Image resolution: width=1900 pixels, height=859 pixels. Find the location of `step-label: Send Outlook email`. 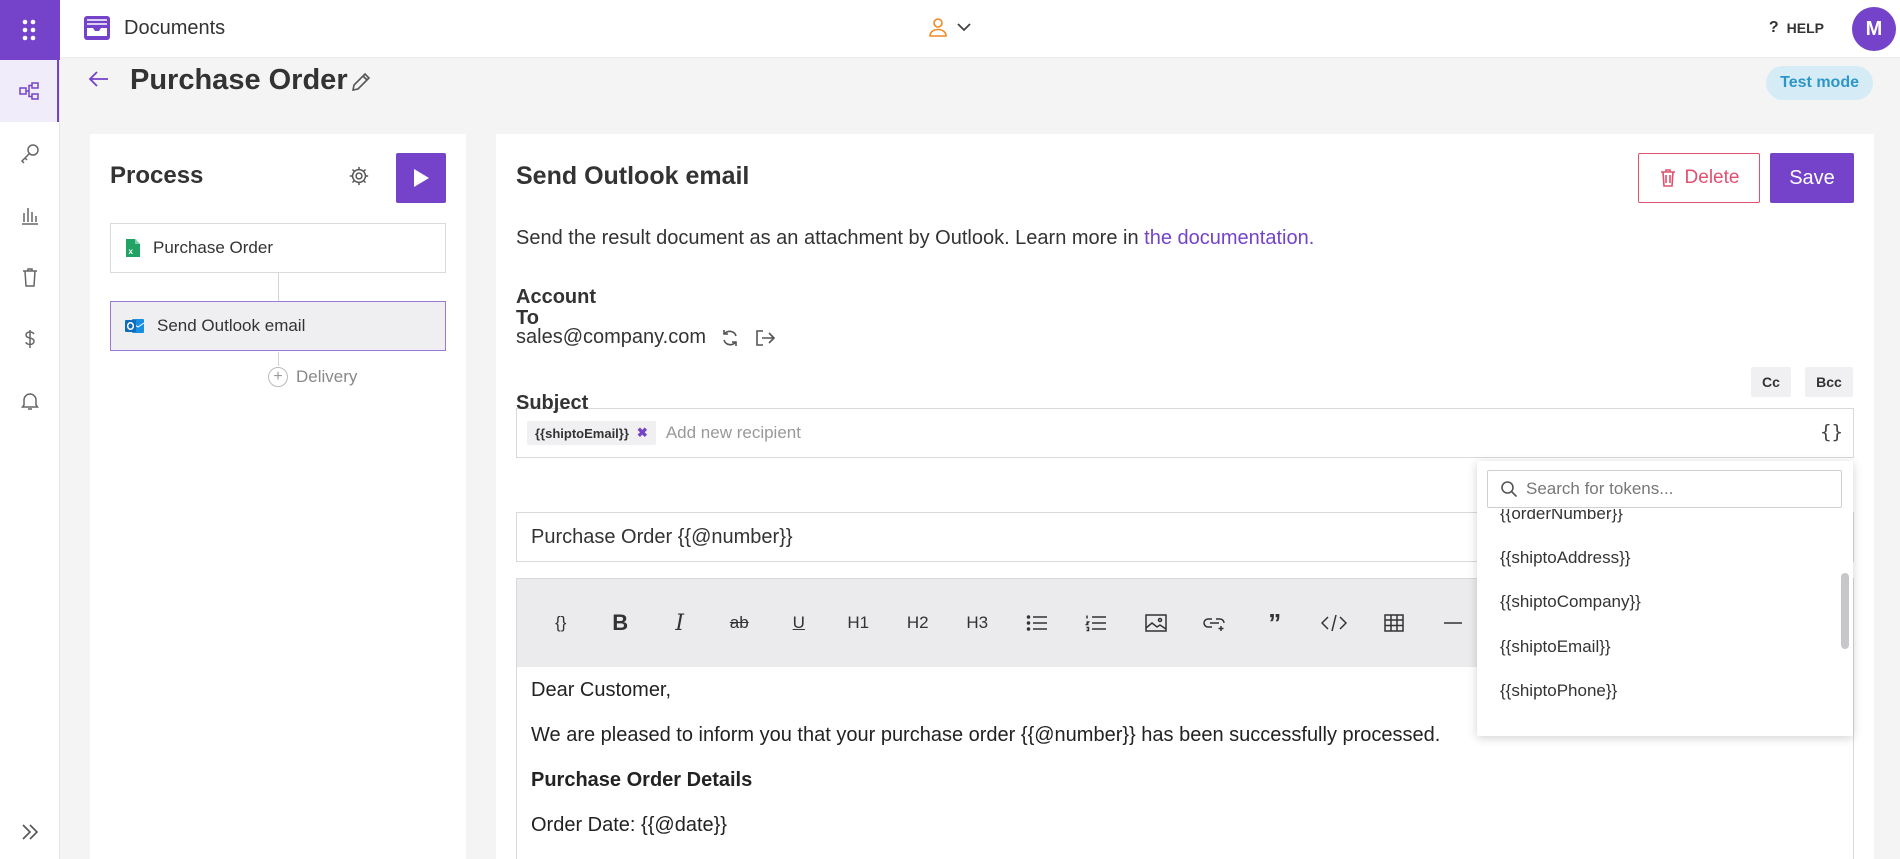

step-label: Send Outlook email is located at coordinates (231, 325).